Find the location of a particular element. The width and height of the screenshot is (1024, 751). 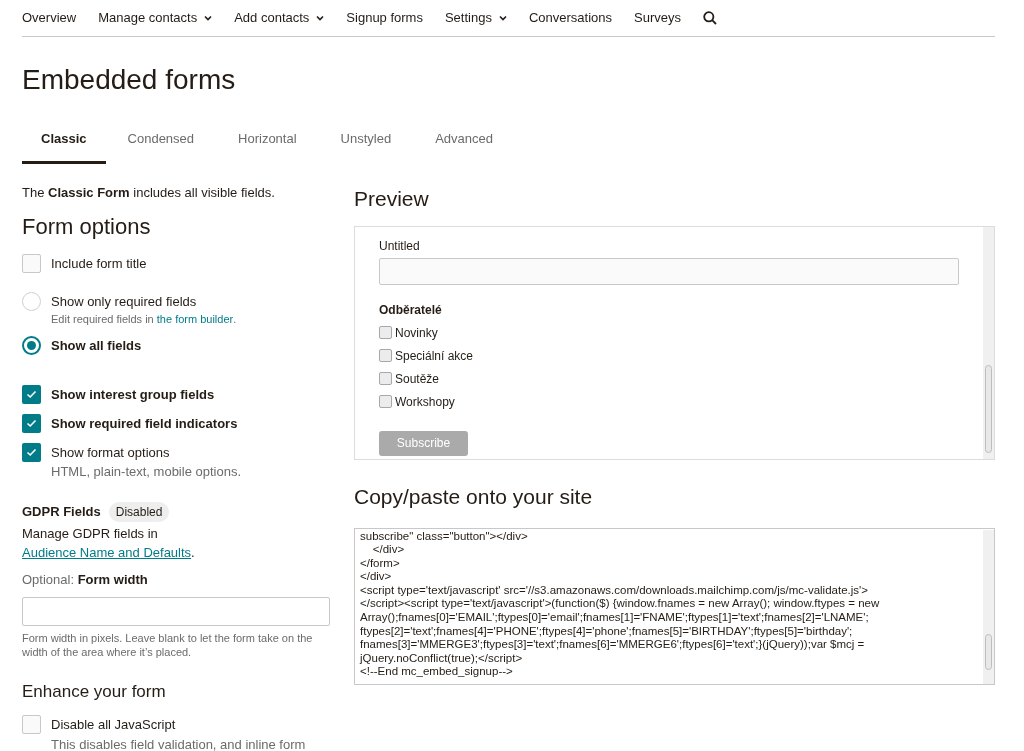

option-label: Show only required fields is located at coordinates (124, 301).